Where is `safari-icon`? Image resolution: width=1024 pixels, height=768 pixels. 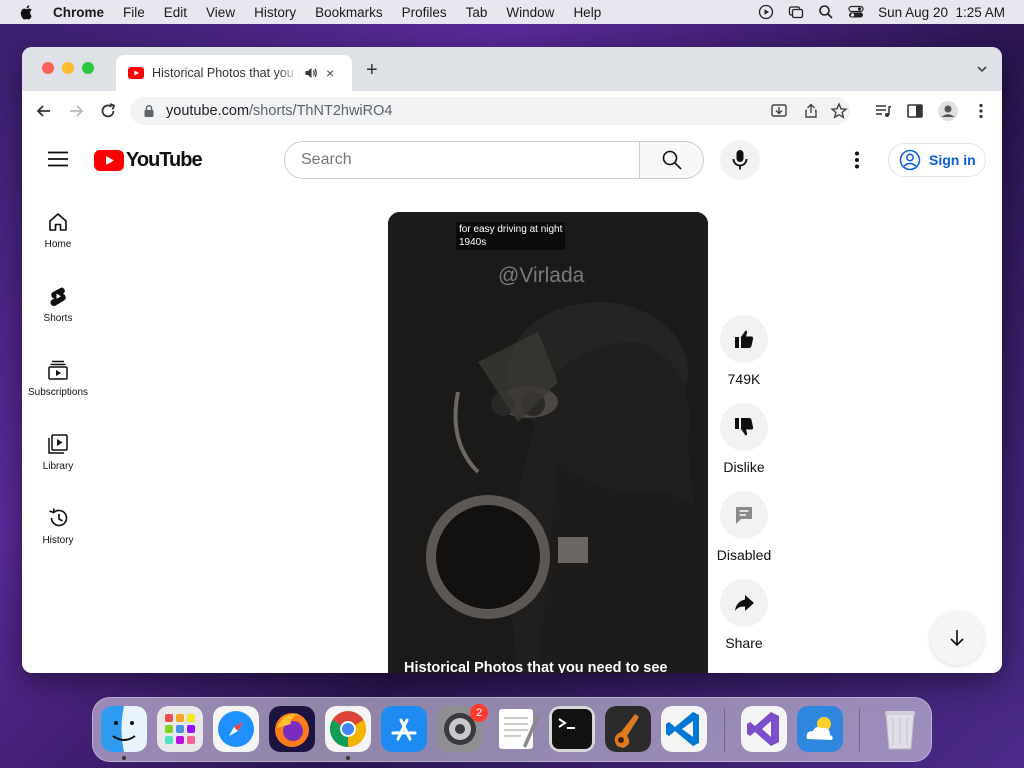
safari-icon is located at coordinates (236, 729).